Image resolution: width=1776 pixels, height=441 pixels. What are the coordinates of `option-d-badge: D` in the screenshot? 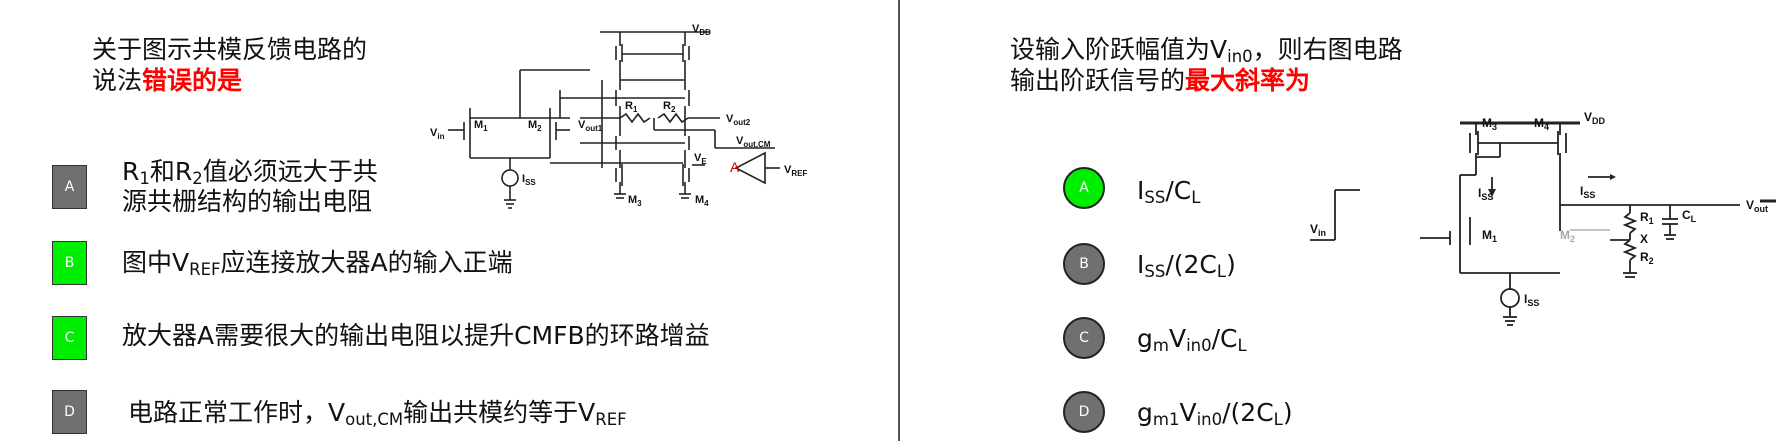 It's located at (69, 412).